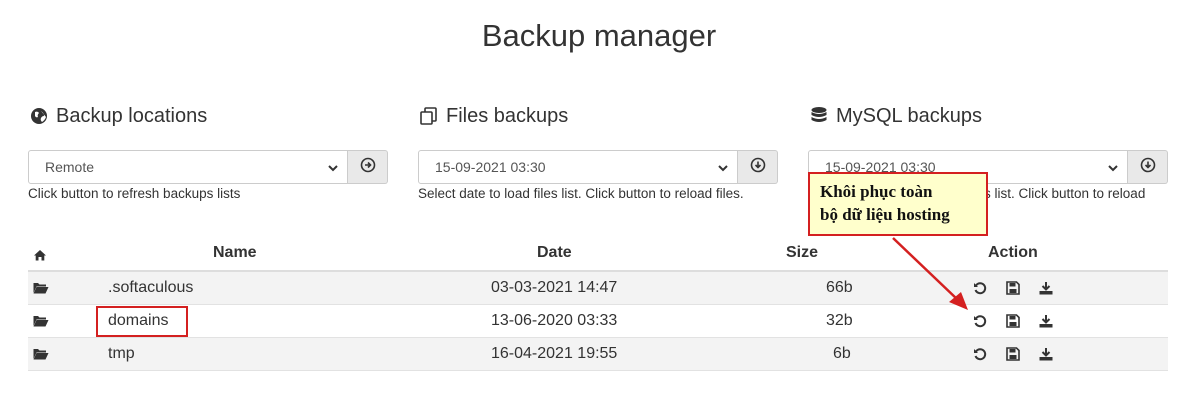  What do you see at coordinates (40, 257) in the screenshot?
I see `home-icon` at bounding box center [40, 257].